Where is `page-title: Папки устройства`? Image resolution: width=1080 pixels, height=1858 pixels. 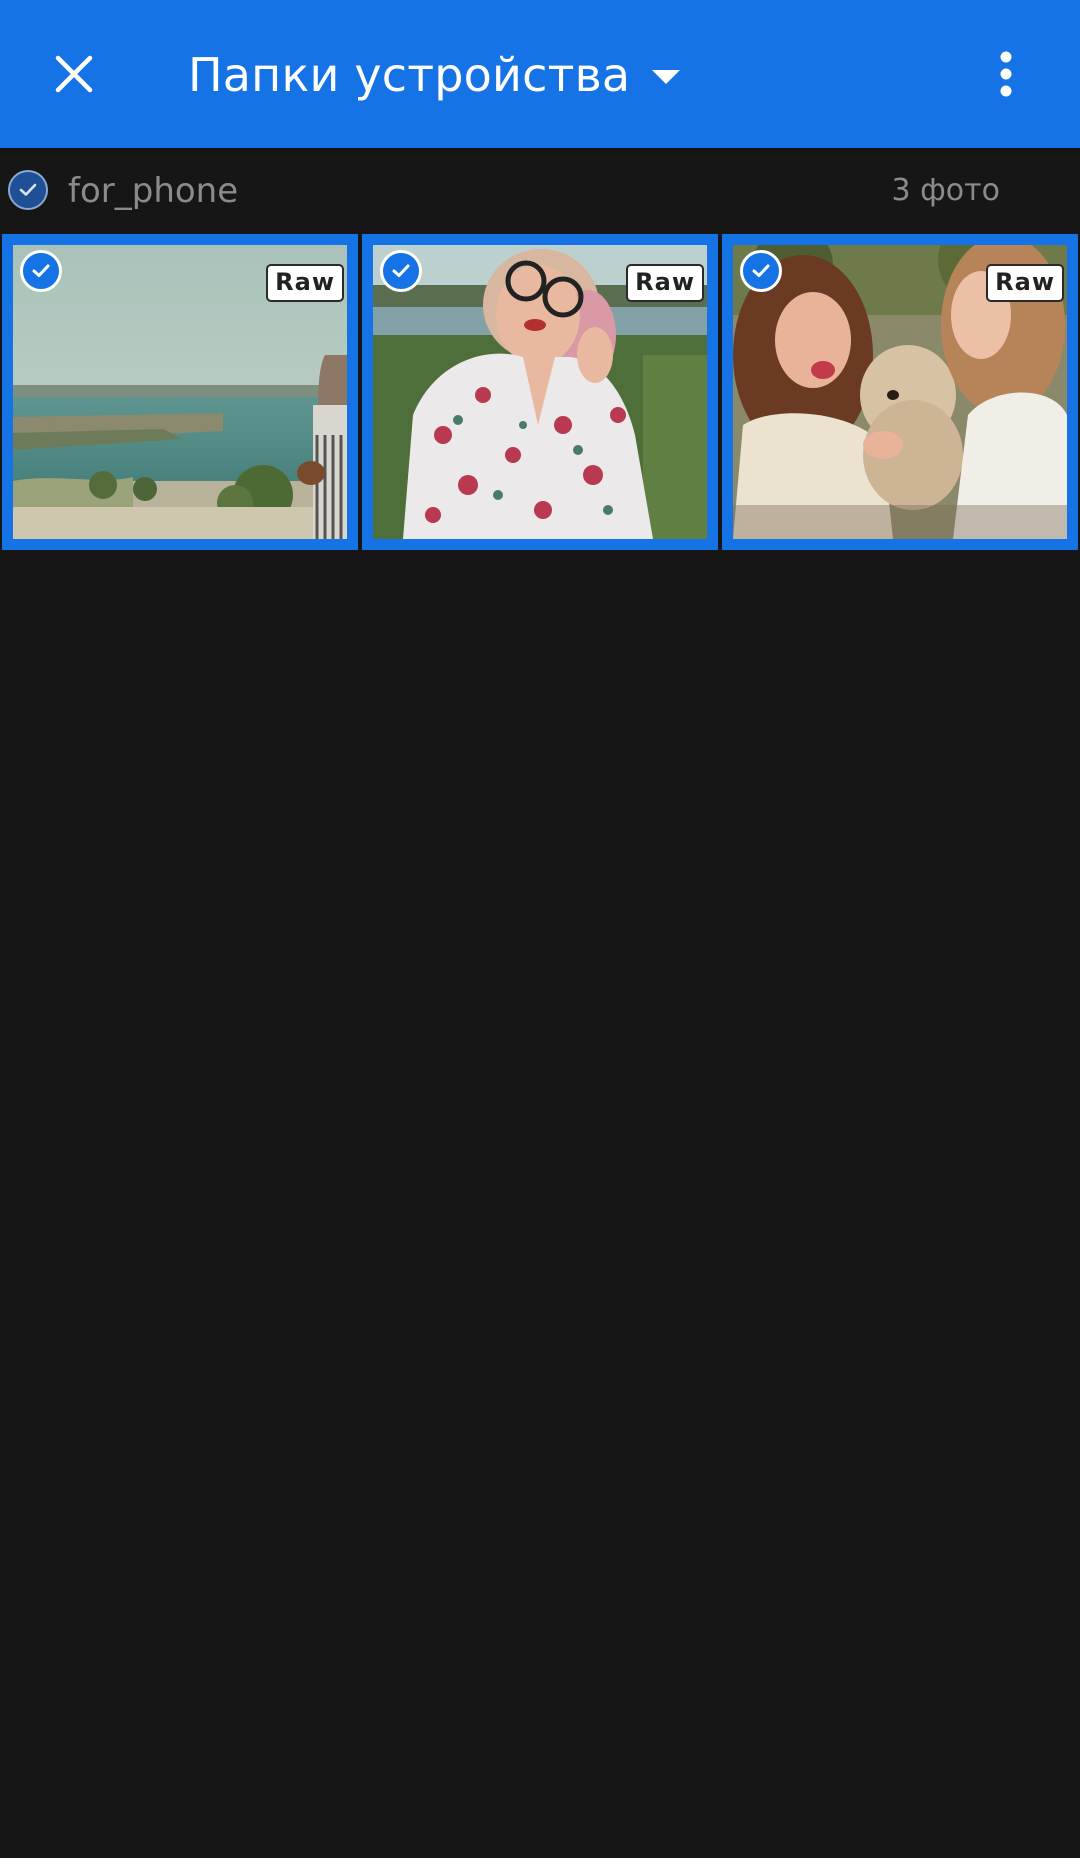
page-title: Папки устройства is located at coordinates (409, 75).